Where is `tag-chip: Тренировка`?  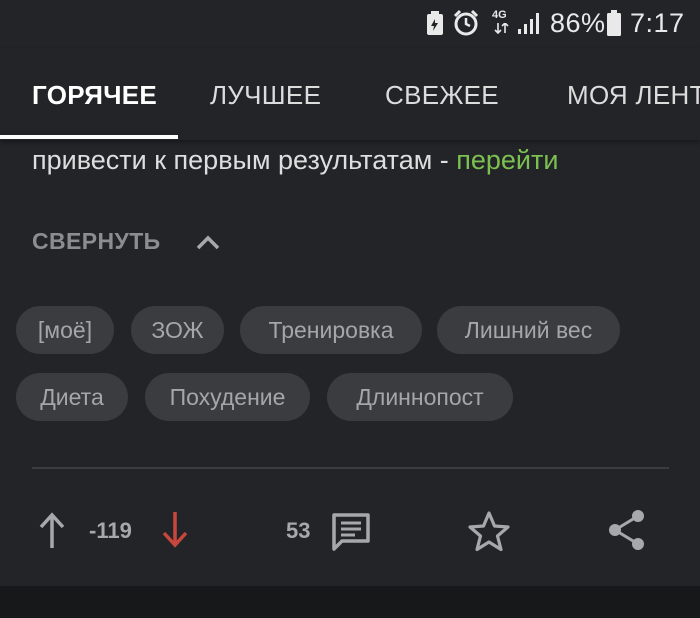 tag-chip: Тренировка is located at coordinates (331, 330).